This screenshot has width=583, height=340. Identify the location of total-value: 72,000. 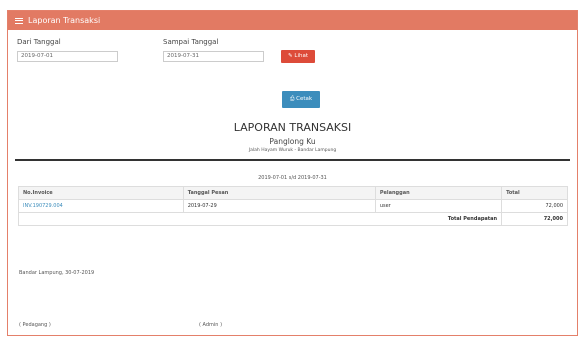
(534, 219).